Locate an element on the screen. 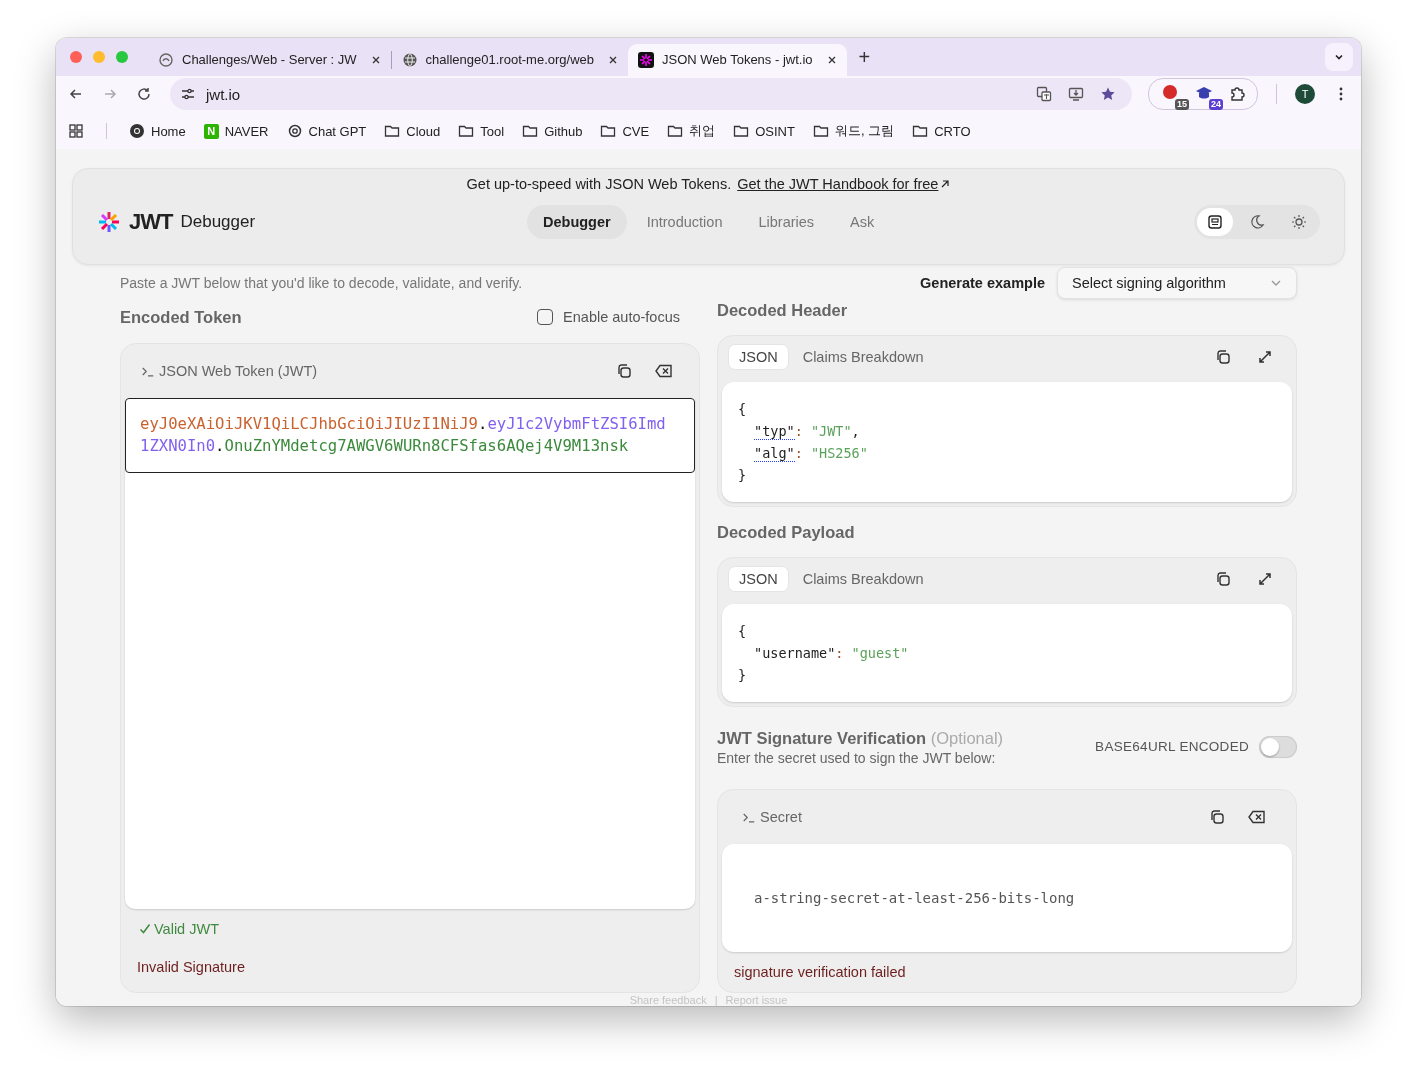  external-link-icon is located at coordinates (945, 184).